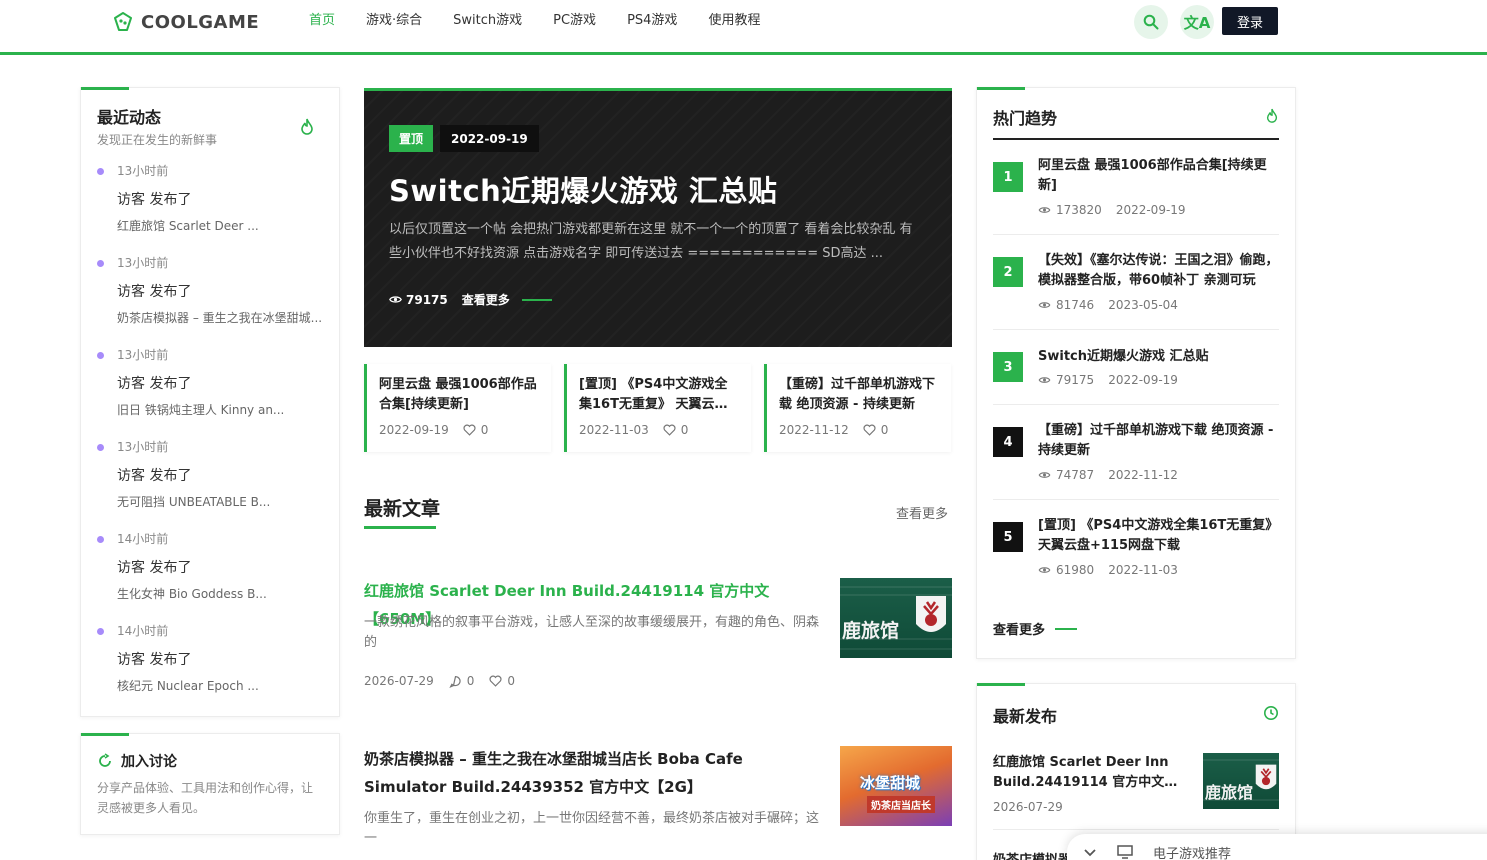 The image size is (1487, 860). Describe the element at coordinates (1090, 852) in the screenshot. I see `chevron-down-icon` at that location.